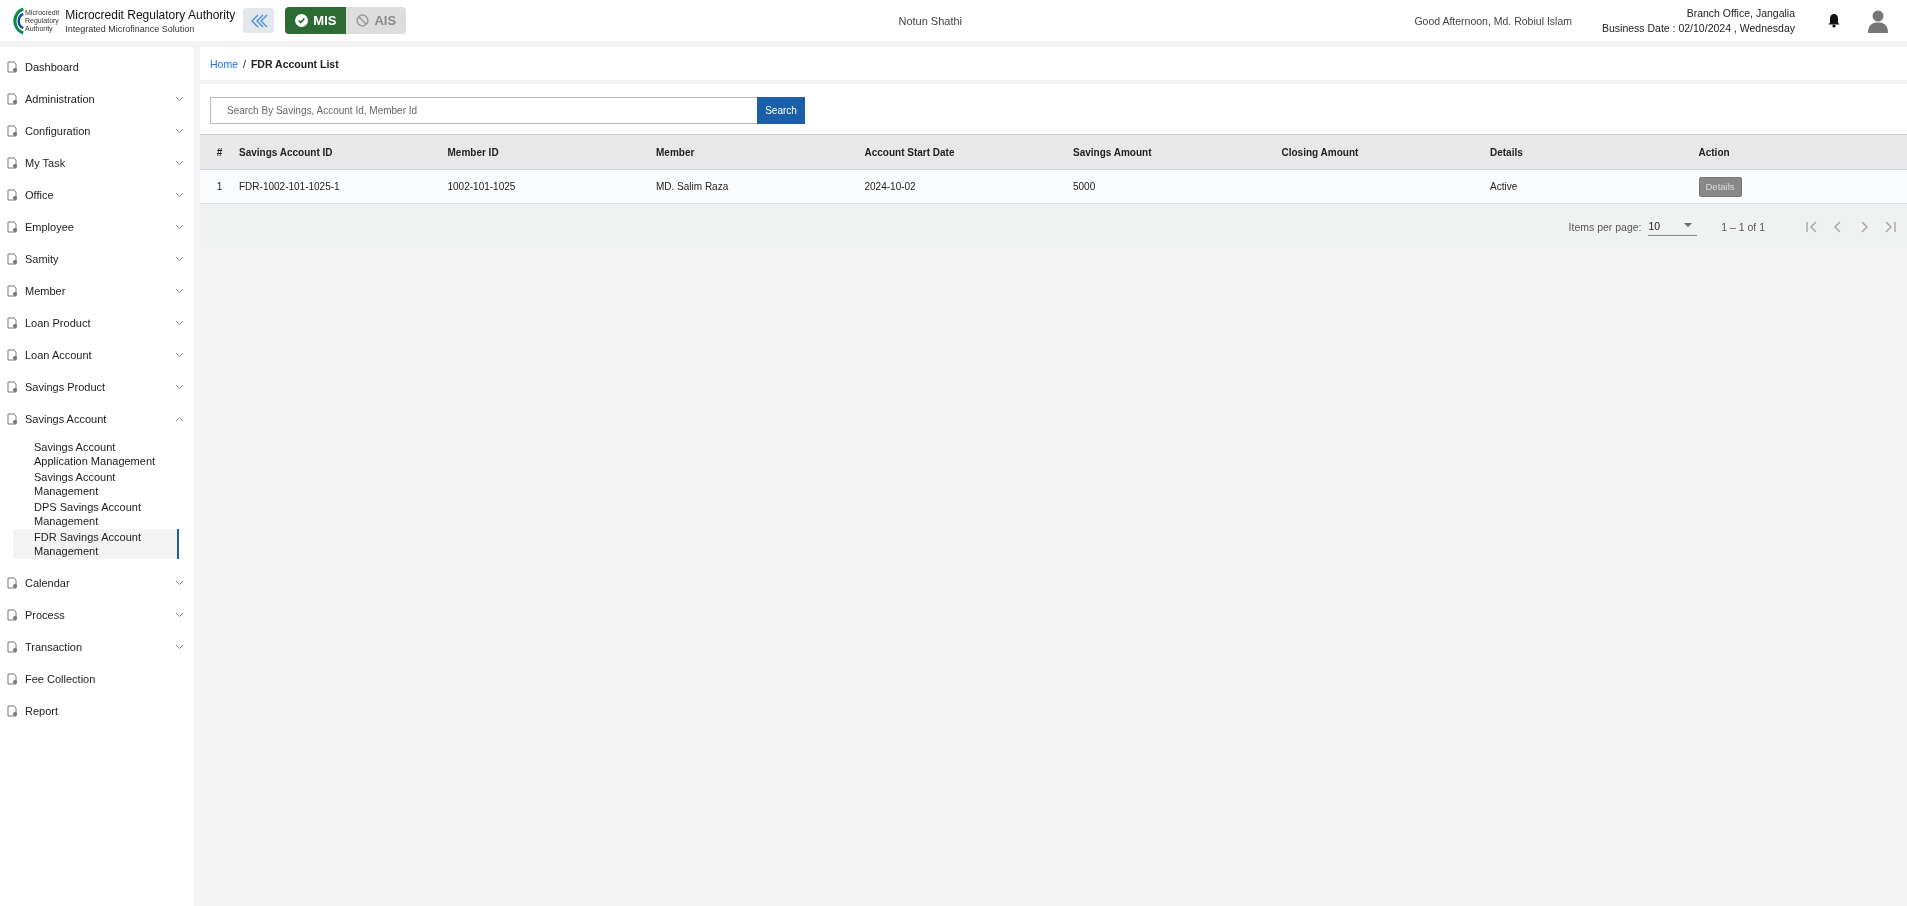 The height and width of the screenshot is (906, 1907). I want to click on sidebar-item: My Task, so click(97, 163).